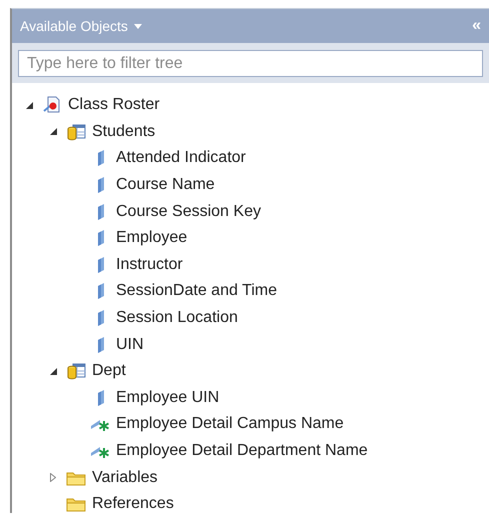 Image resolution: width=489 pixels, height=514 pixels. What do you see at coordinates (53, 477) in the screenshot?
I see `collapsed-arrow-icon` at bounding box center [53, 477].